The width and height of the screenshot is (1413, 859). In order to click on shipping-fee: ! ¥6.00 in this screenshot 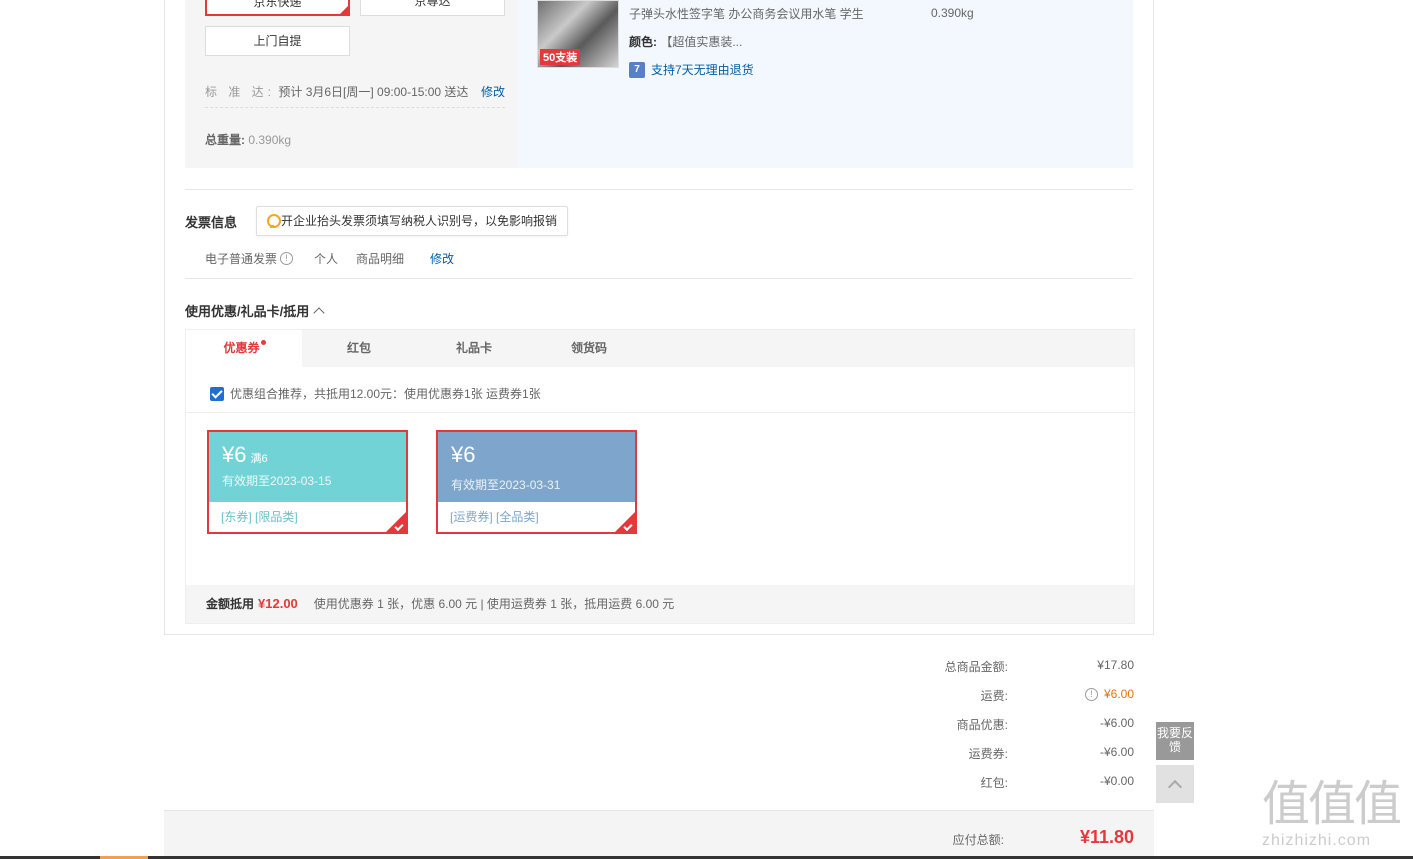, I will do `click(1109, 694)`.